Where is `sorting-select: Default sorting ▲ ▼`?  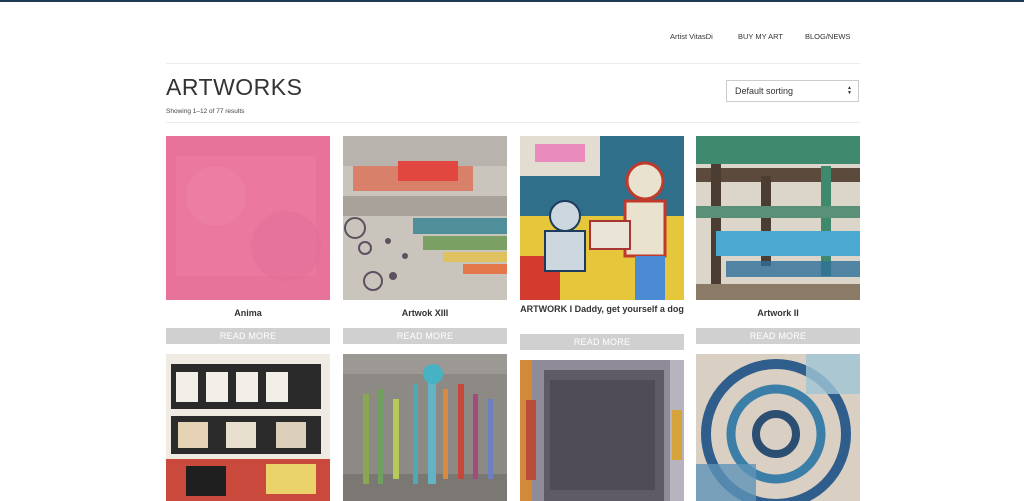
sorting-select: Default sorting ▲ ▼ is located at coordinates (792, 91).